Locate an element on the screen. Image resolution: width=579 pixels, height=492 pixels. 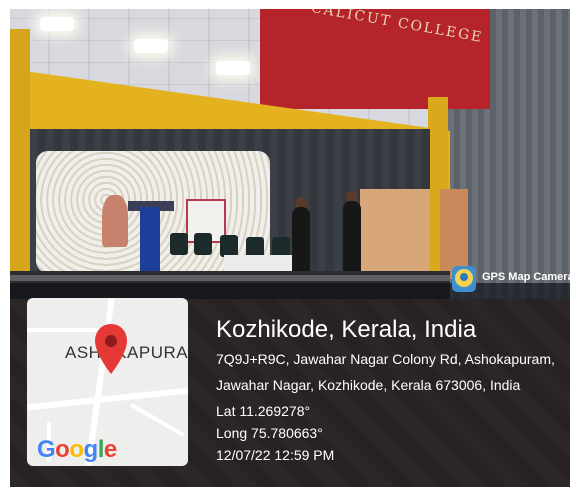
podium is located at coordinates (150, 242).